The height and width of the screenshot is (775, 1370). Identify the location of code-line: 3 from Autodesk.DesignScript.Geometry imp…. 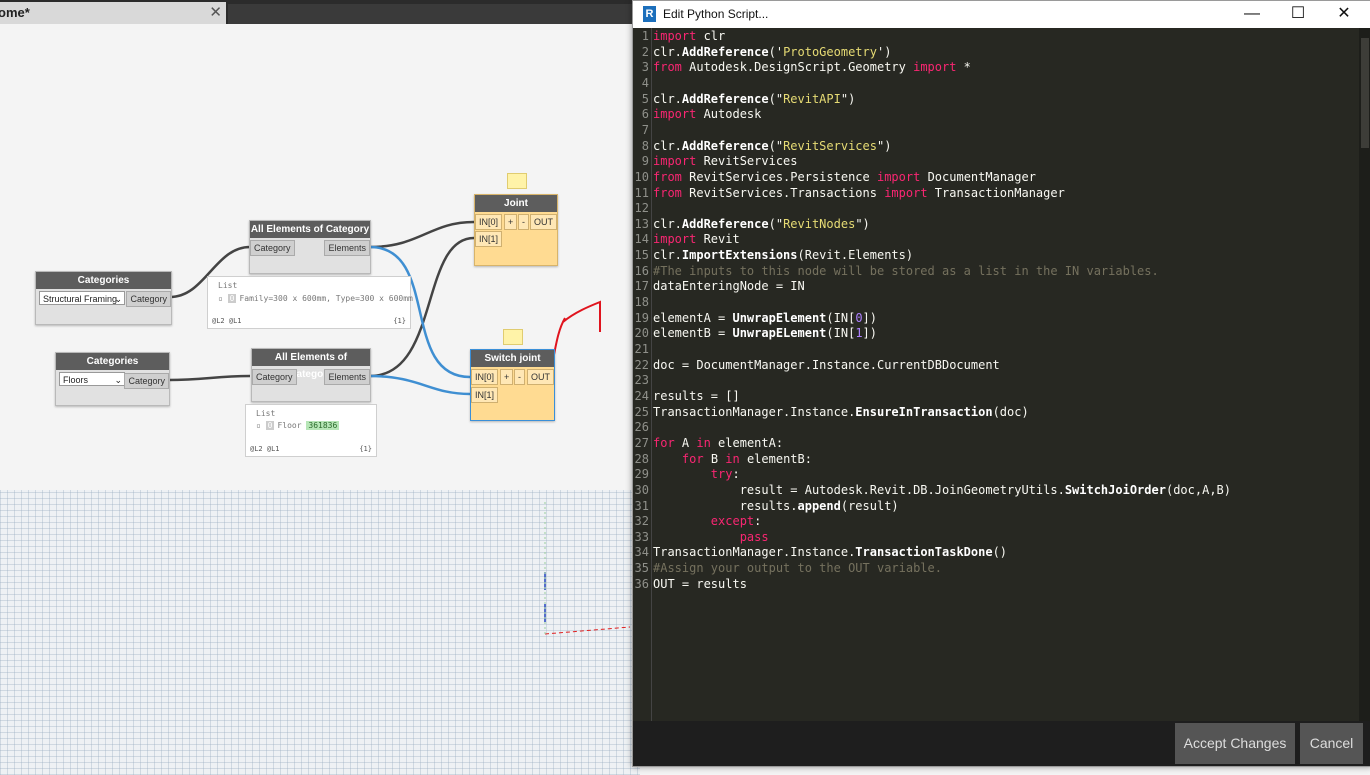
(993, 67).